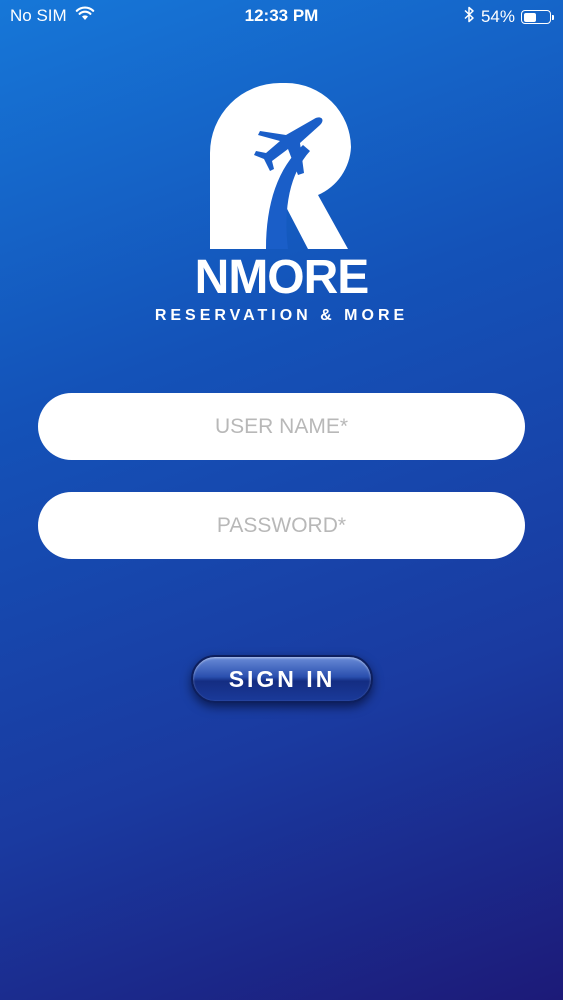  What do you see at coordinates (537, 17) in the screenshot?
I see `battery-icon` at bounding box center [537, 17].